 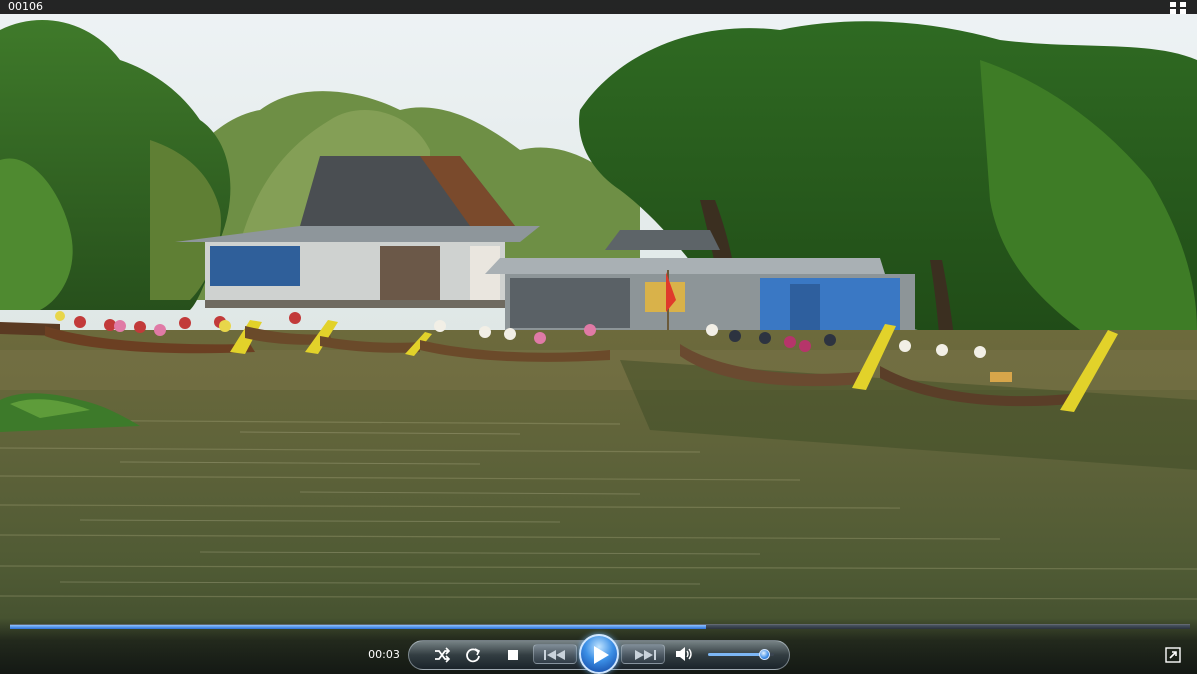 I want to click on volume-level-fill, so click(x=736, y=654).